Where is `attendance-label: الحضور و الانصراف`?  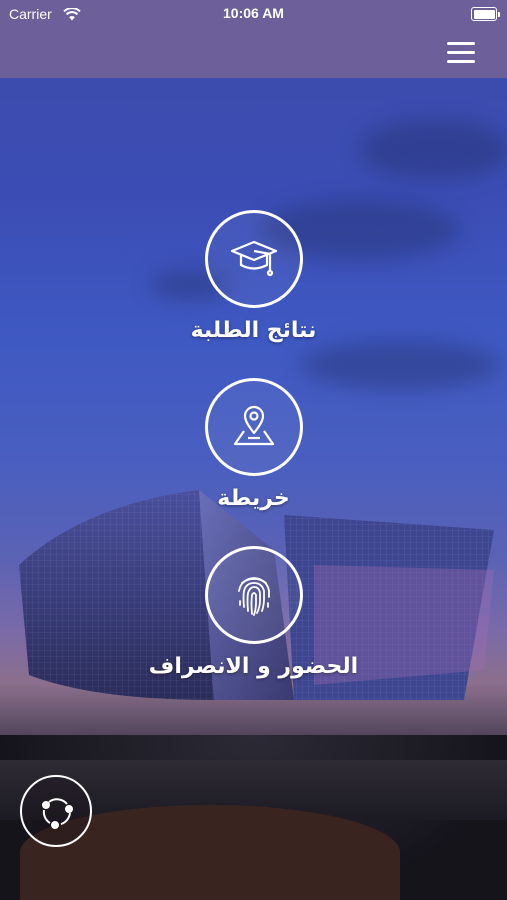 attendance-label: الحضور و الانصراف is located at coordinates (253, 666).